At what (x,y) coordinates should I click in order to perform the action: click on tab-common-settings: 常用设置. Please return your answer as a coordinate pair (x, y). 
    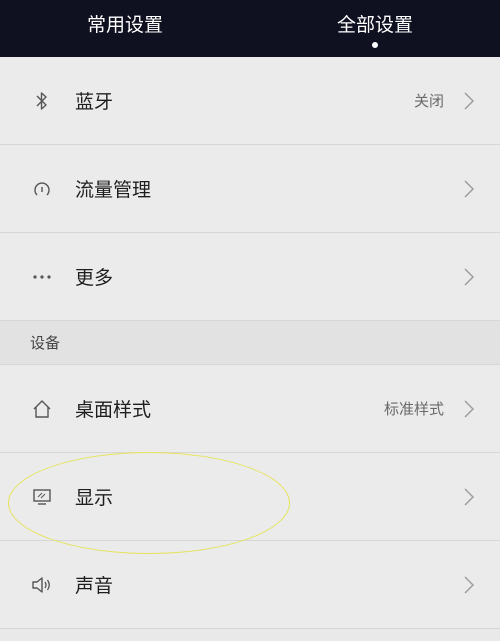
    Looking at the image, I should click on (125, 28).